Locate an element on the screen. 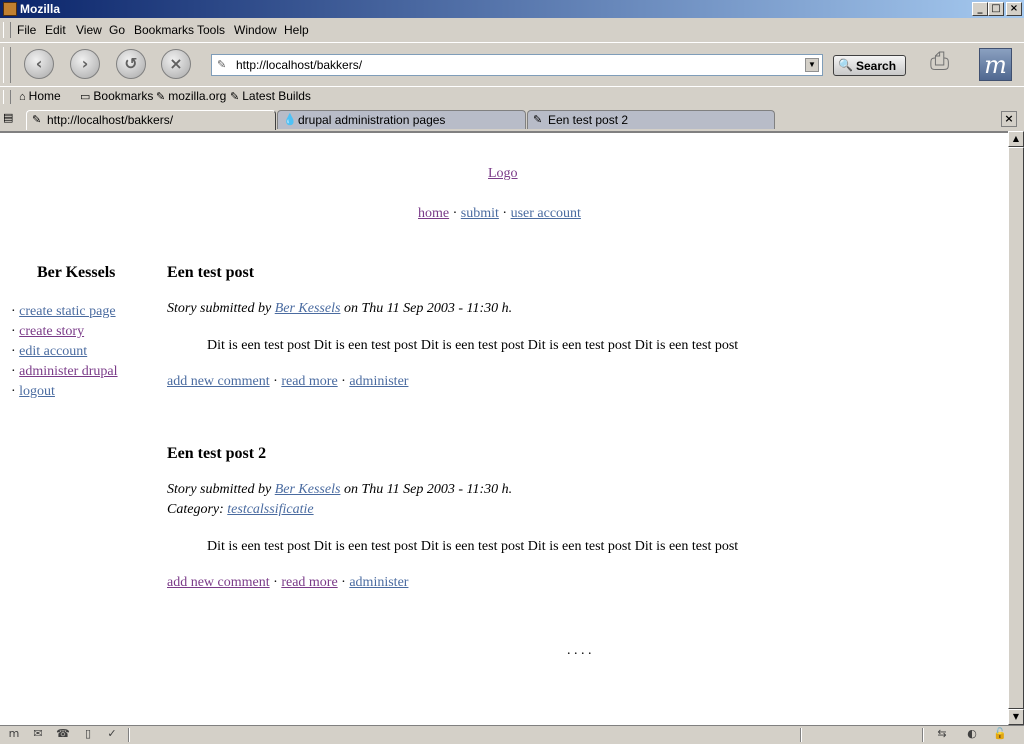 The height and width of the screenshot is (744, 1024). menu-file: File is located at coordinates (26, 30).